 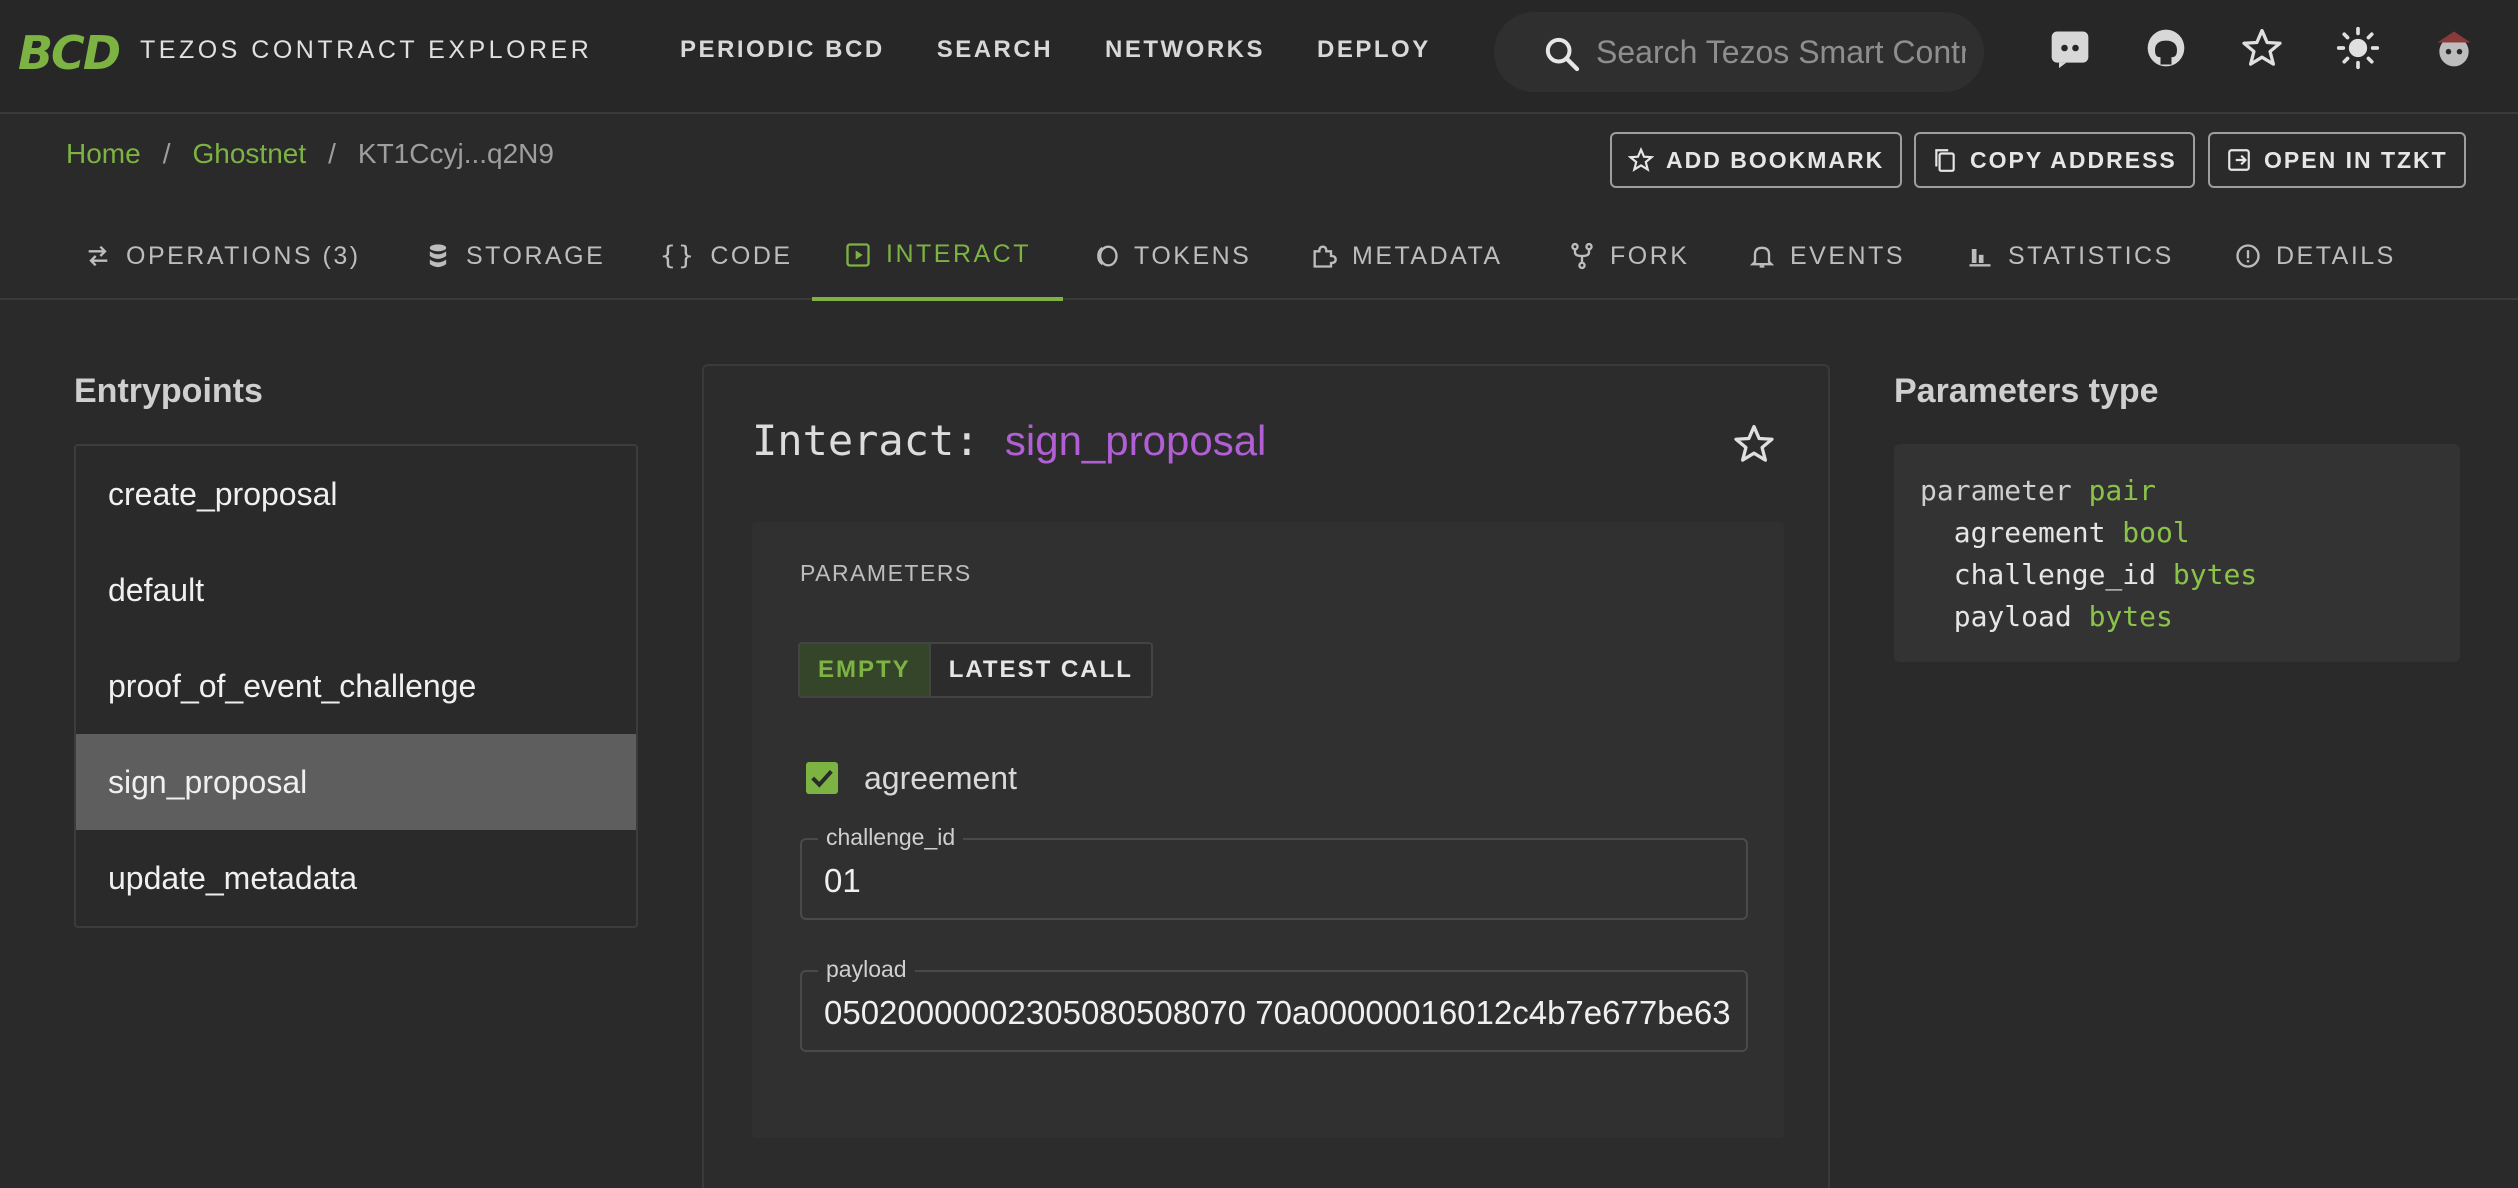 What do you see at coordinates (310, 154) in the screenshot?
I see `breadcrumb: Home / Ghostnet / KT1Ccyj...q2N9` at bounding box center [310, 154].